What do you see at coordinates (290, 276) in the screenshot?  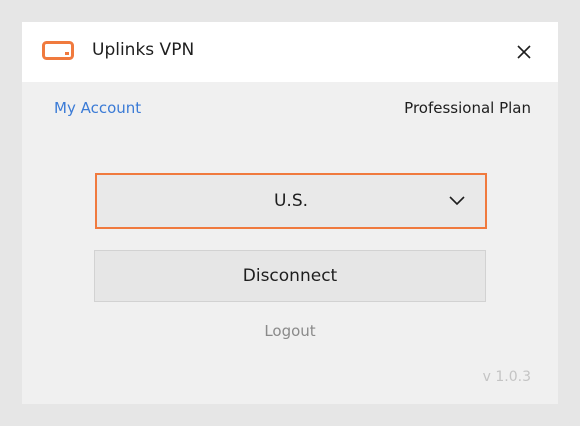 I see `disconnect-button: Disconnect` at bounding box center [290, 276].